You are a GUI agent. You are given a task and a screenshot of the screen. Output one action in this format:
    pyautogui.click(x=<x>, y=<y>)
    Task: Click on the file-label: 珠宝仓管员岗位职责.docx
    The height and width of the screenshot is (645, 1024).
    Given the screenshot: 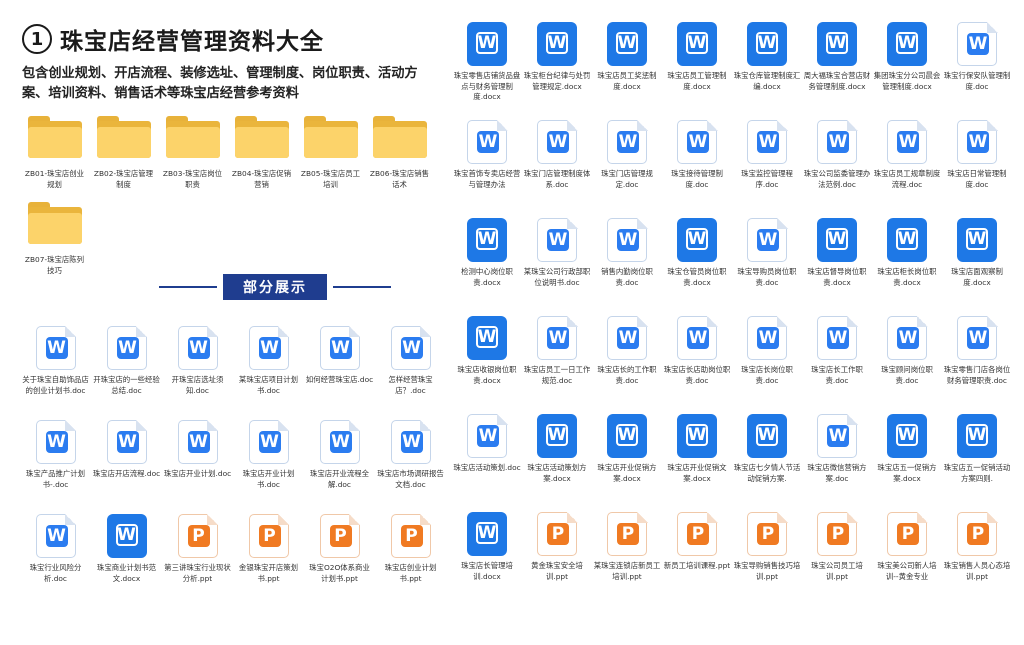 What is the action you would take?
    pyautogui.click(x=697, y=277)
    